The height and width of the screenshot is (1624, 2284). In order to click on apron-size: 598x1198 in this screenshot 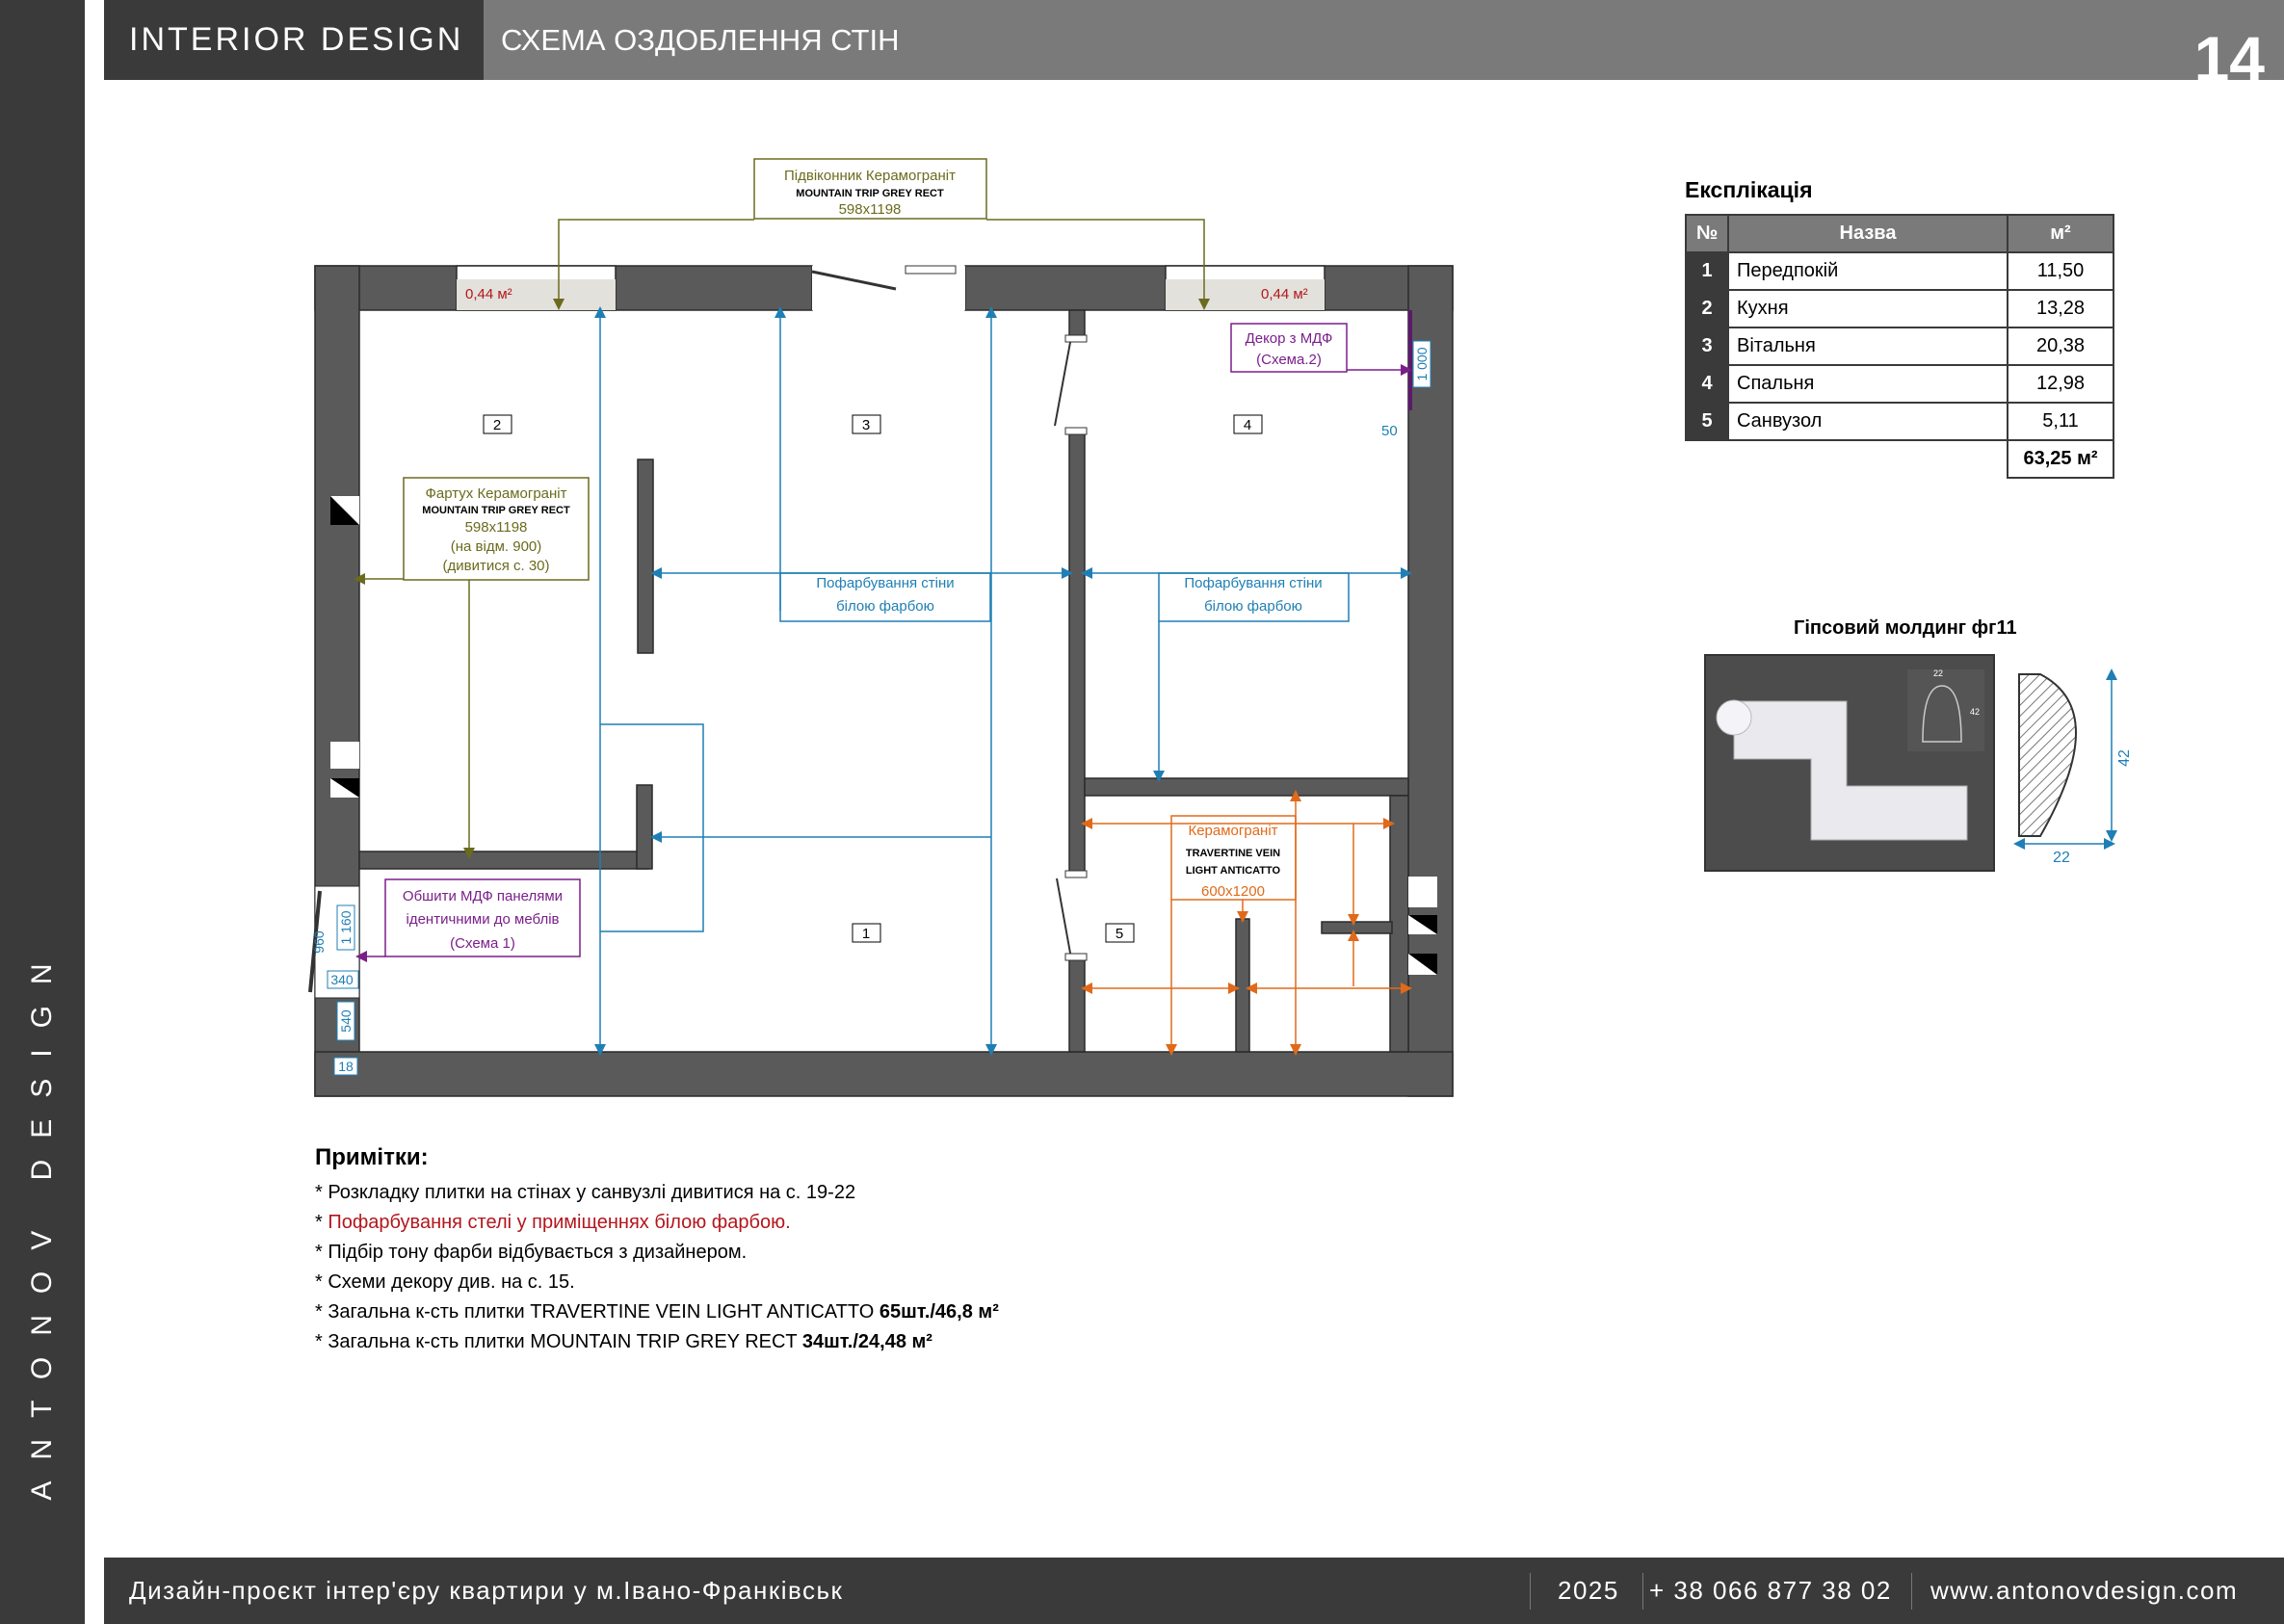, I will do `click(496, 527)`.